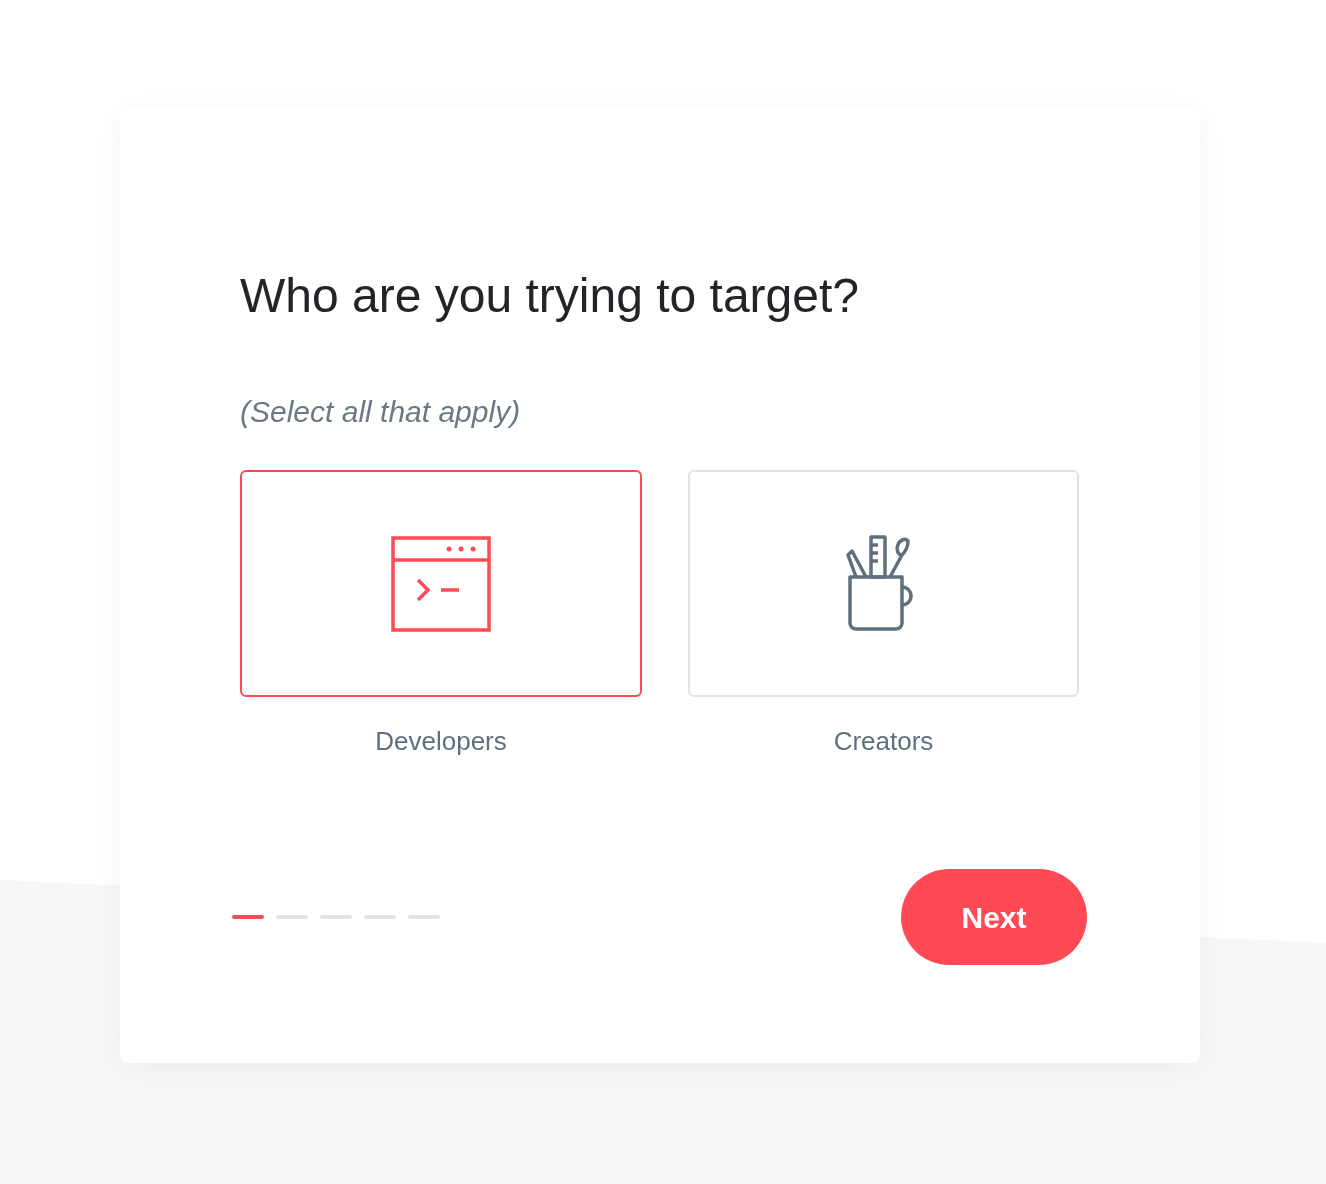  I want to click on option-label: Creators, so click(883, 741).